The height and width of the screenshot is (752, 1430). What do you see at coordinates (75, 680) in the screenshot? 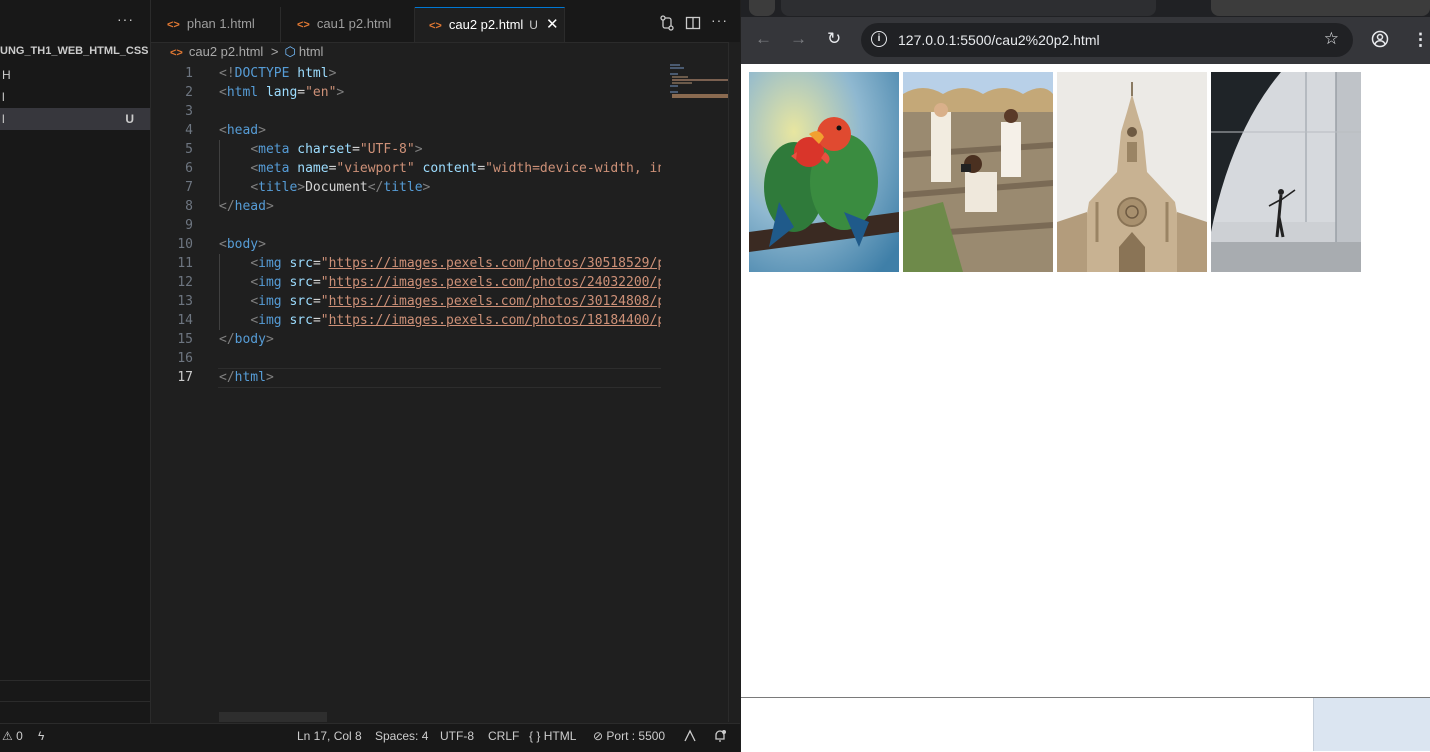
I see `divider` at bounding box center [75, 680].